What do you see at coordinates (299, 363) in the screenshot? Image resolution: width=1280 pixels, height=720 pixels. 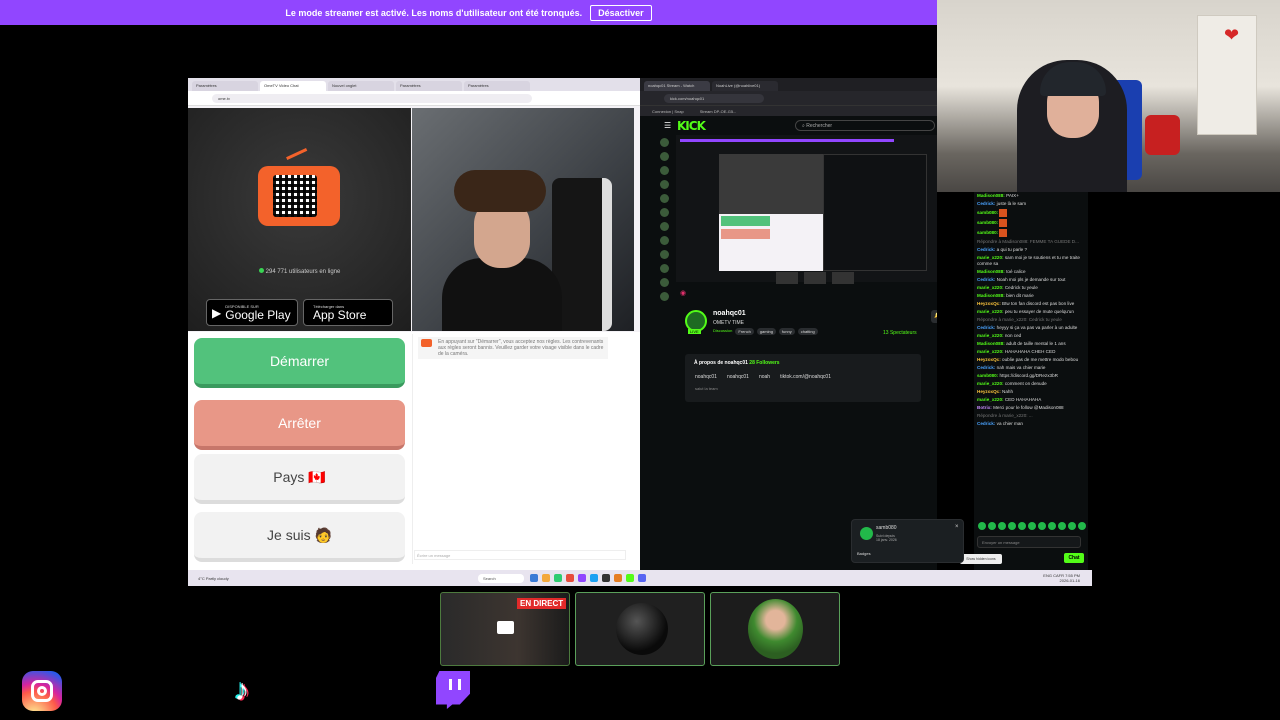 I see `start-button: Démarrer` at bounding box center [299, 363].